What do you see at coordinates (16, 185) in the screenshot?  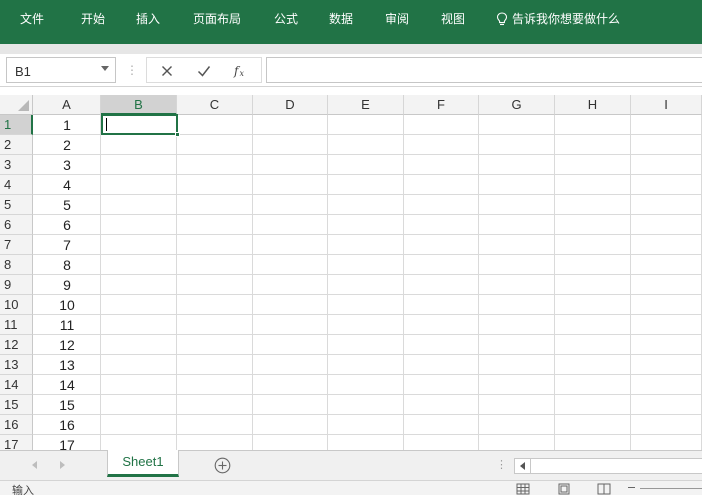 I see `row-header-4: 4` at bounding box center [16, 185].